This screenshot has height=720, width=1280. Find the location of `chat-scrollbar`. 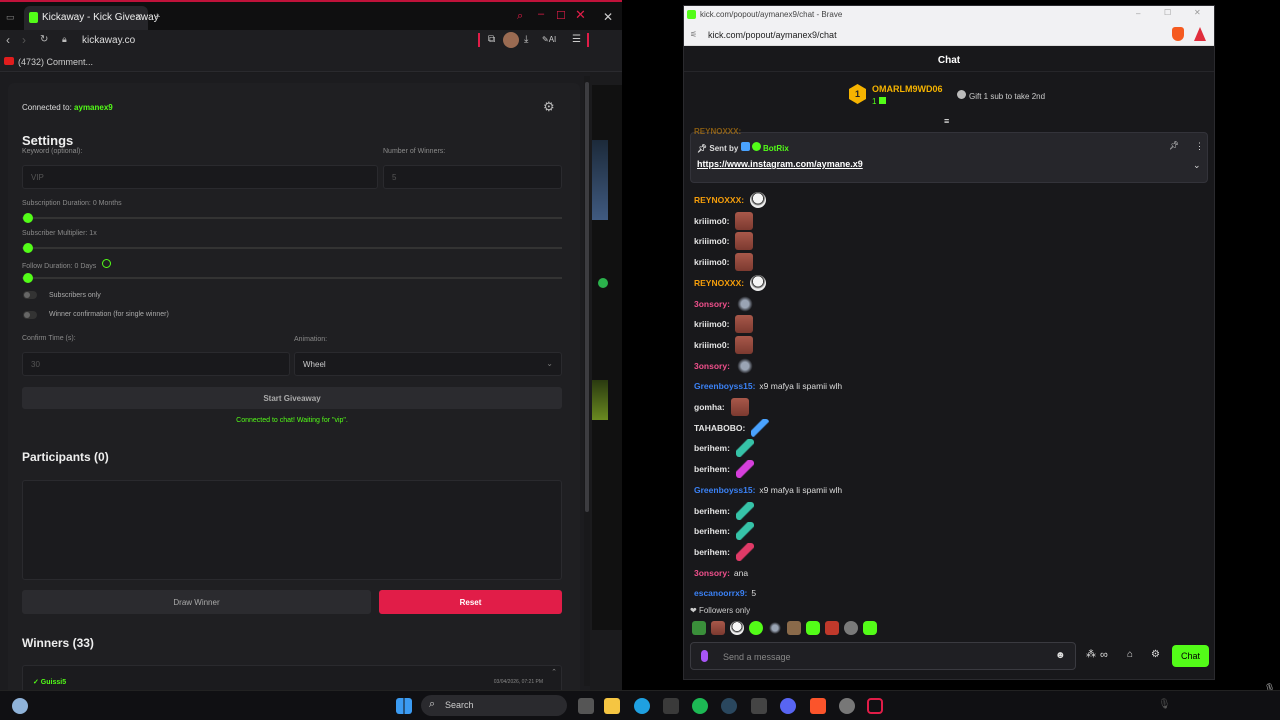

chat-scrollbar is located at coordinates (1214, 581).